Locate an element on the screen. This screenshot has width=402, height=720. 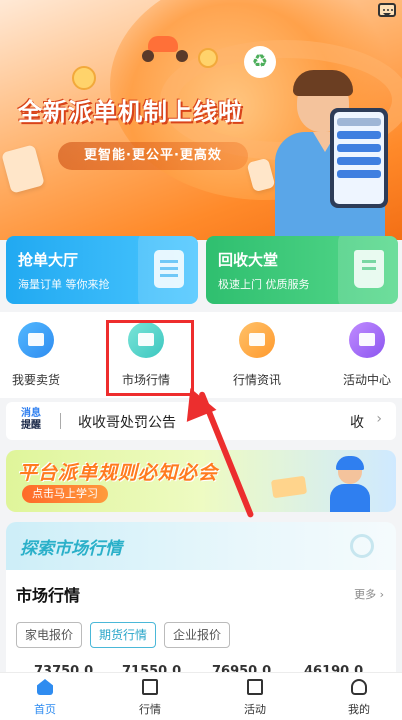
market-explore-title: 探索市场行情 is located at coordinates (71, 549).